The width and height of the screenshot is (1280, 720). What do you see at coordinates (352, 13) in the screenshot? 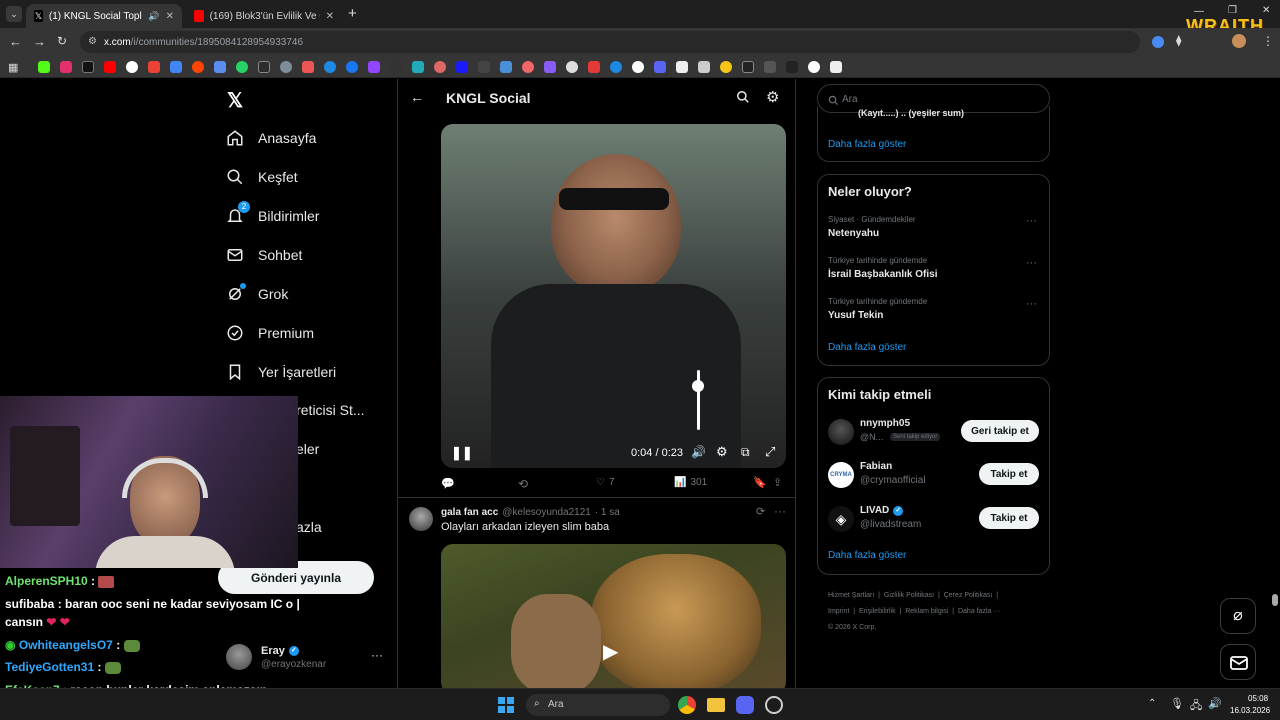
I see `new-tab-button: +` at bounding box center [352, 13].